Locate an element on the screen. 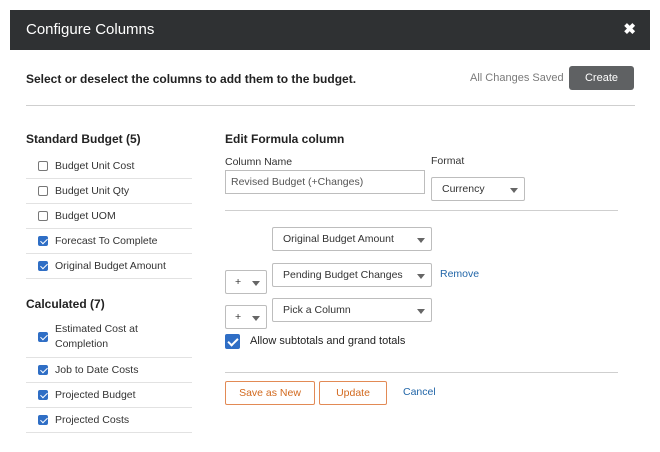 Image resolution: width=660 pixels, height=452 pixels. column-option-job-to-date-costs: Job to Date Costs is located at coordinates (109, 370).